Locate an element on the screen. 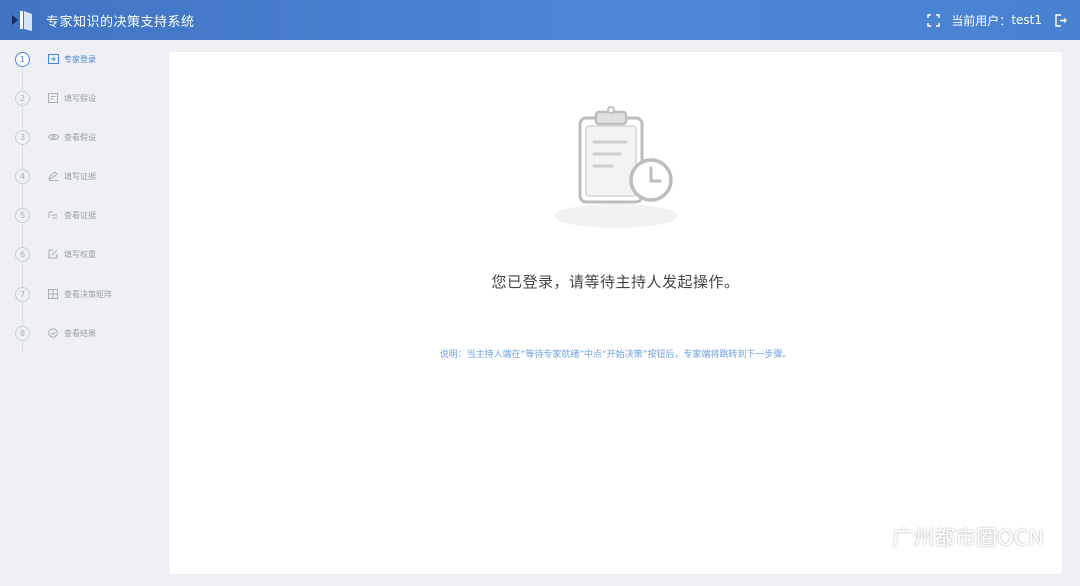 This screenshot has width=1080, height=586. app-logo is located at coordinates (22, 21).